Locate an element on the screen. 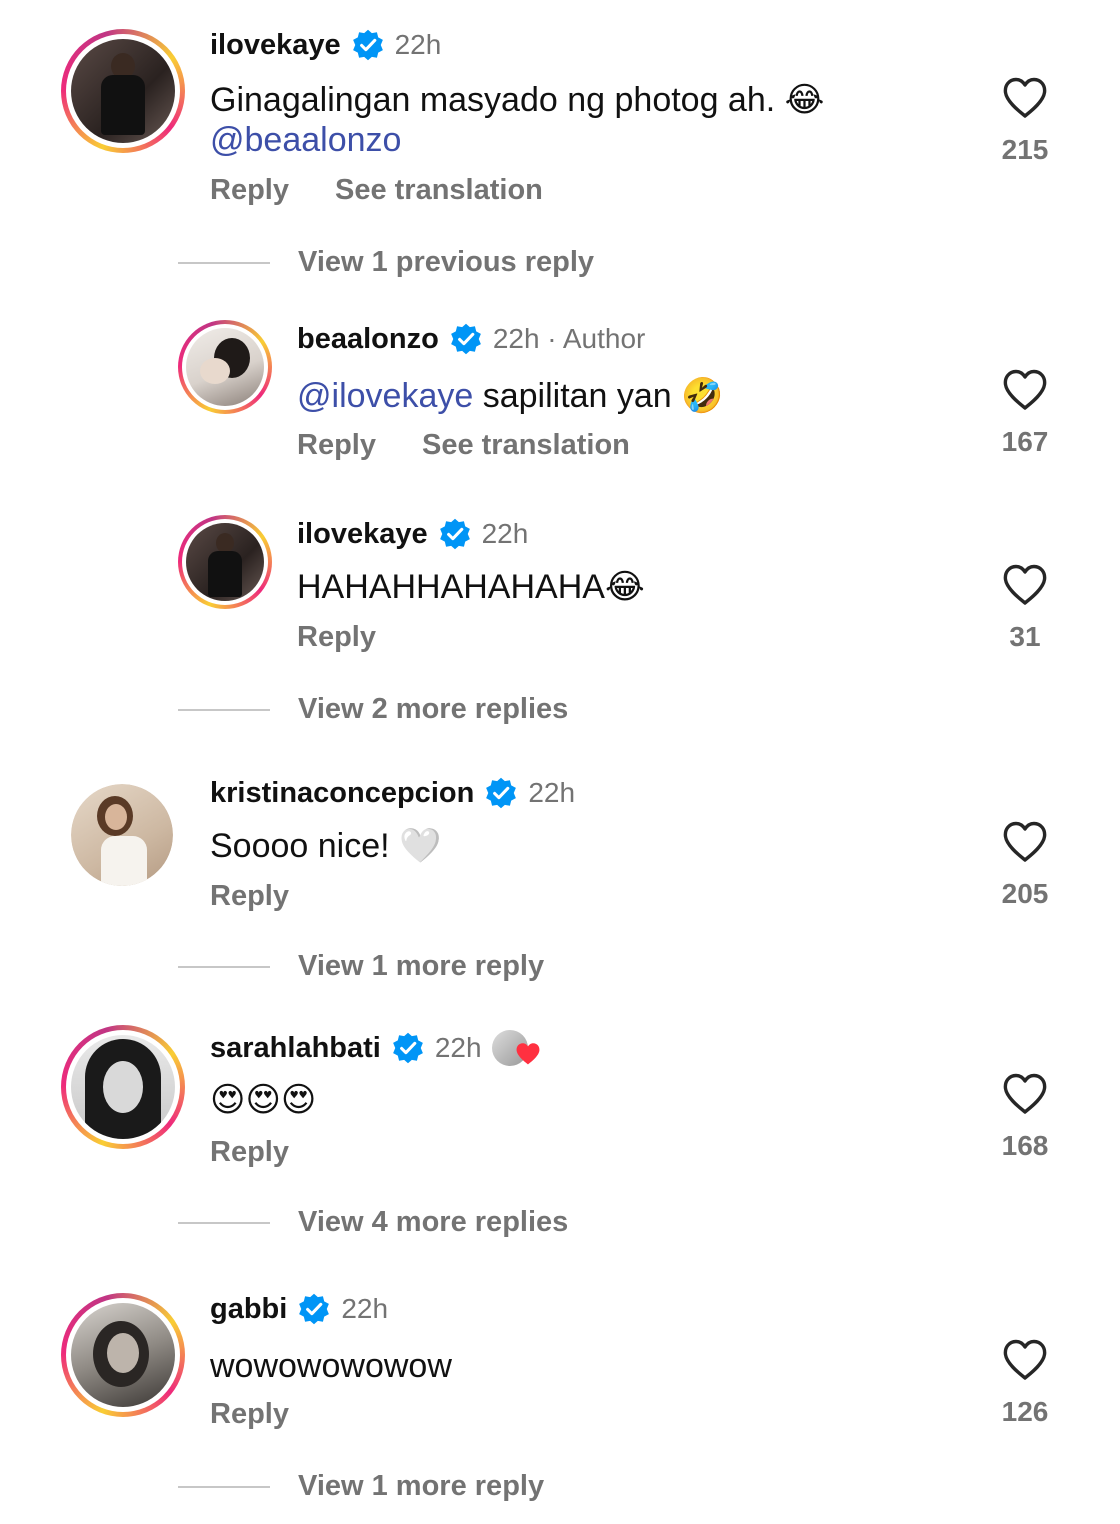 This screenshot has height=1524, width=1120. comment-body: sapilitan yan 🤣 is located at coordinates (598, 396).